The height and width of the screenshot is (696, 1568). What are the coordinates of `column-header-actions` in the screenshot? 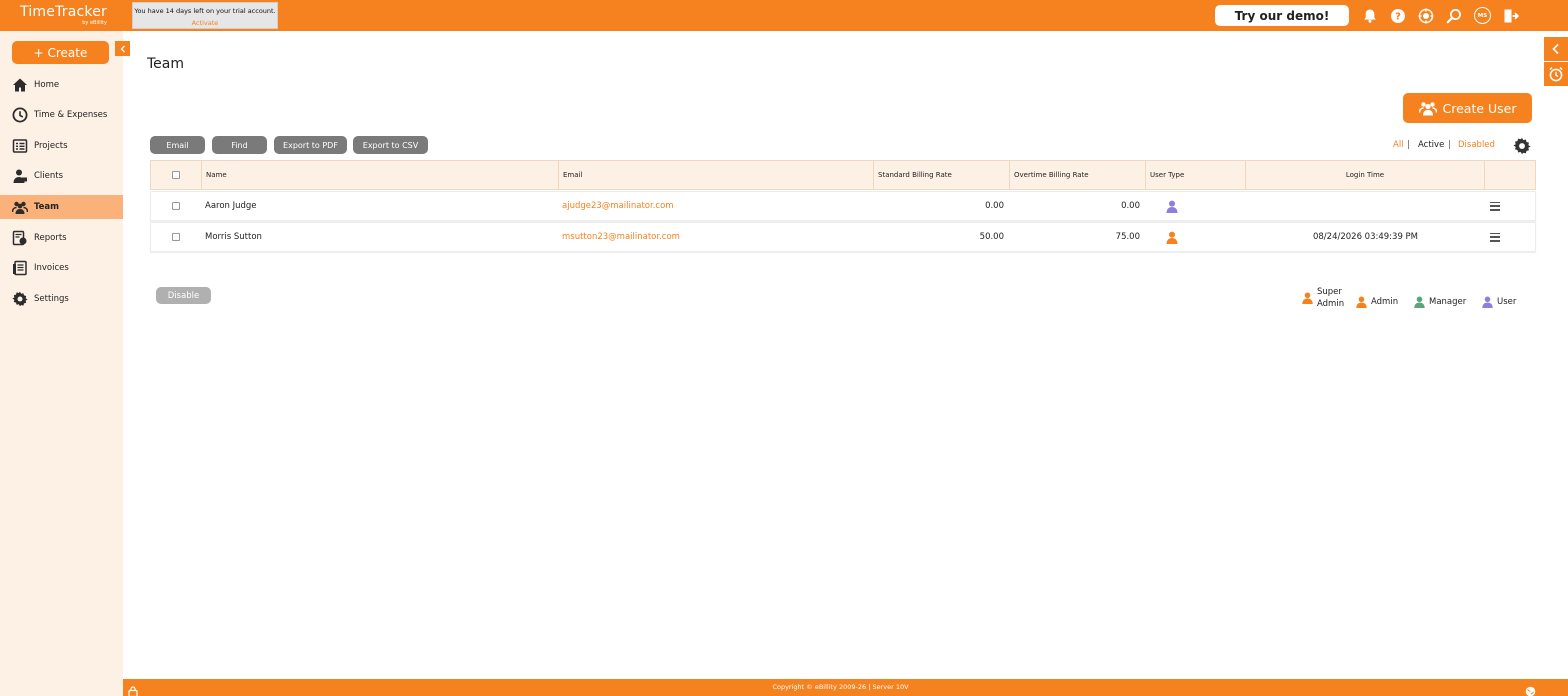 It's located at (1510, 175).